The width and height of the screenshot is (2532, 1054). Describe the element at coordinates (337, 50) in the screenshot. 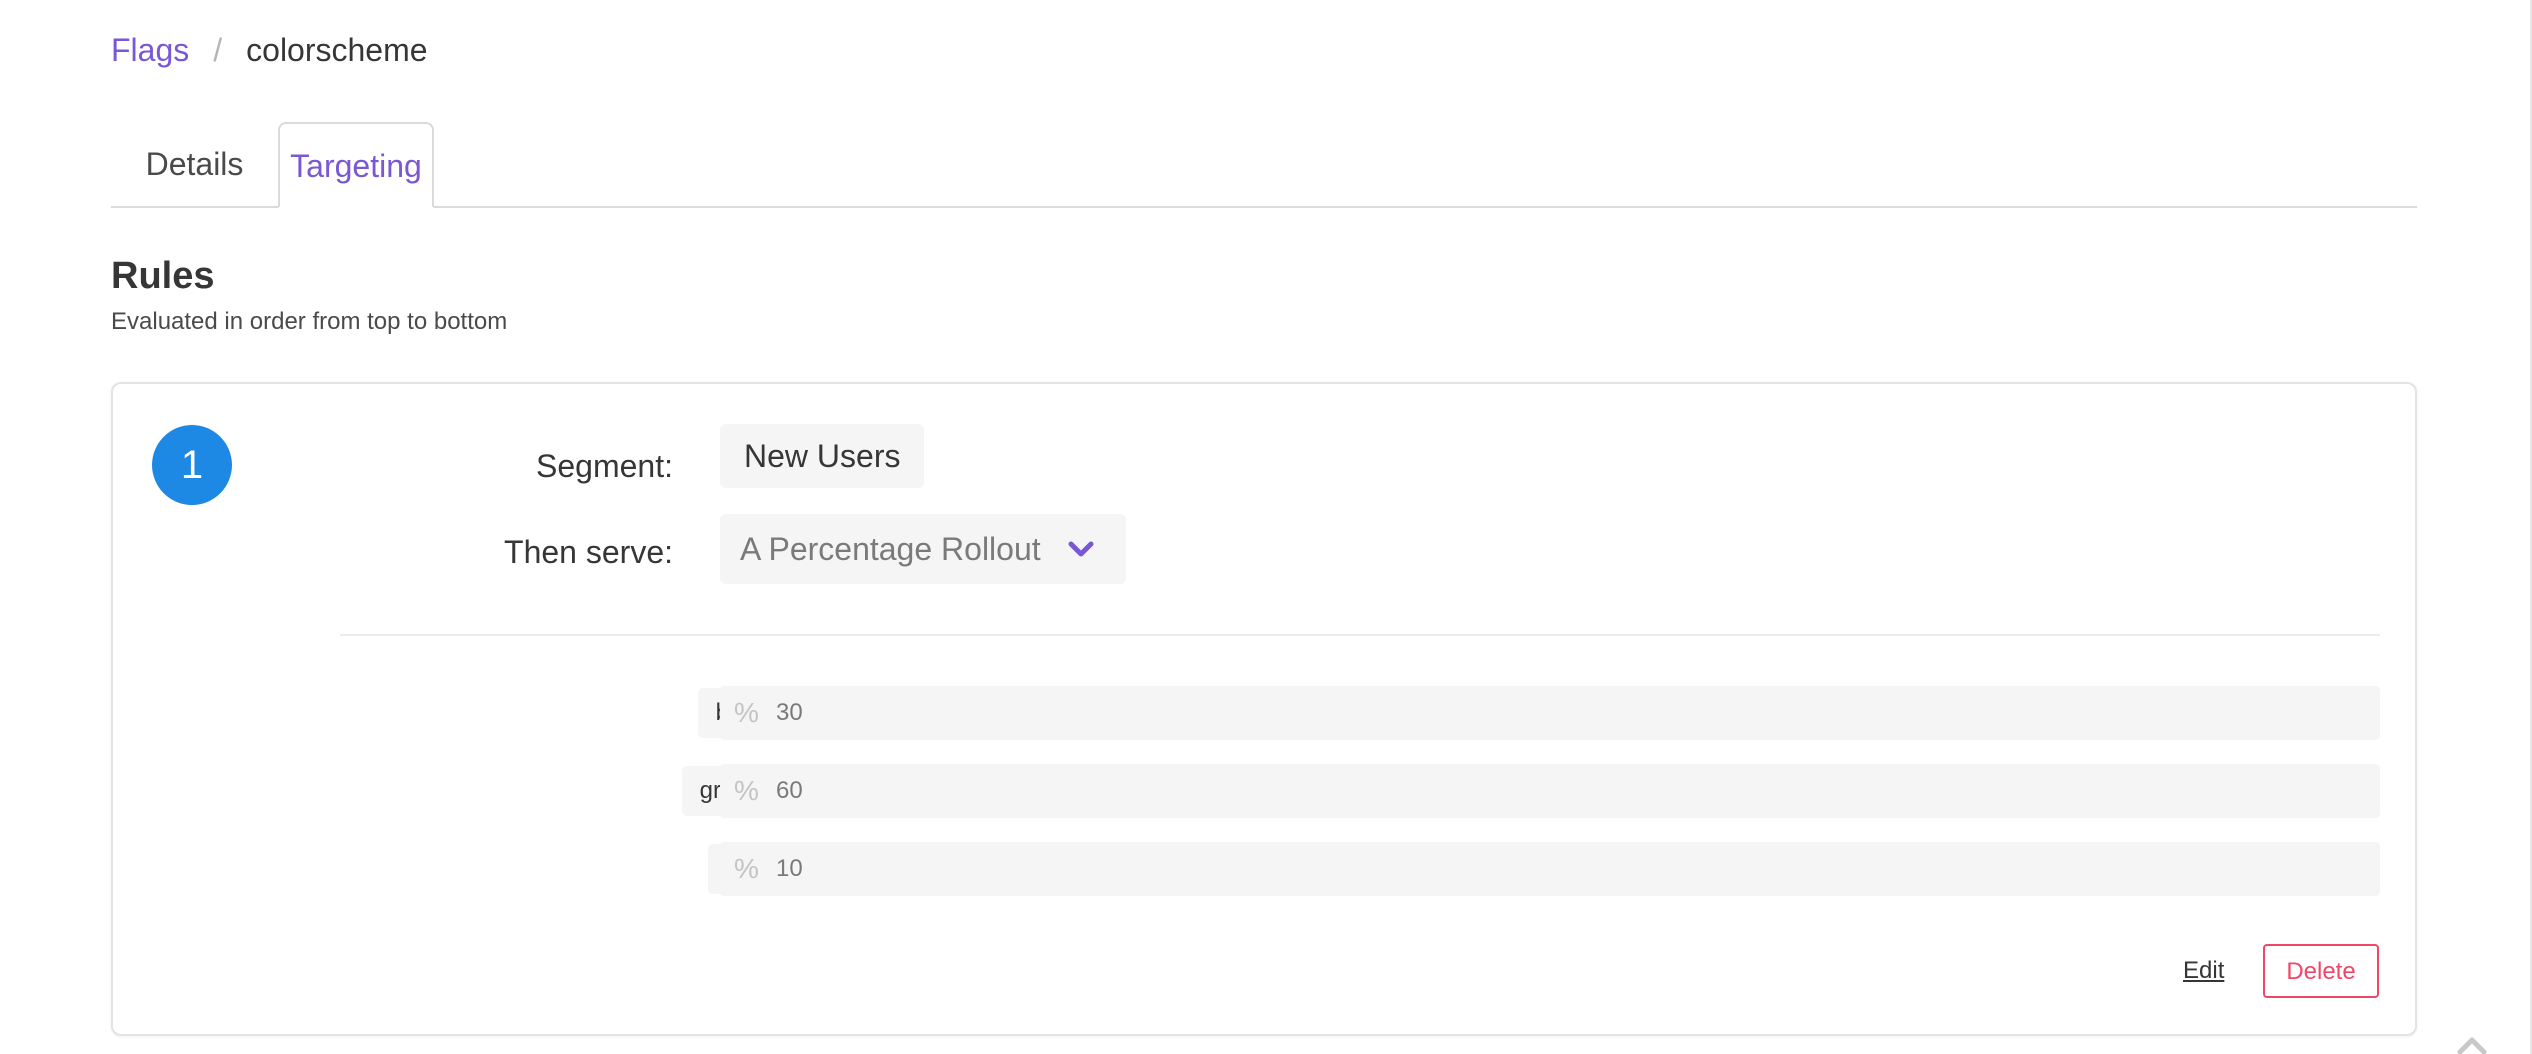

I see `breadcrumb-current: colorscheme` at that location.